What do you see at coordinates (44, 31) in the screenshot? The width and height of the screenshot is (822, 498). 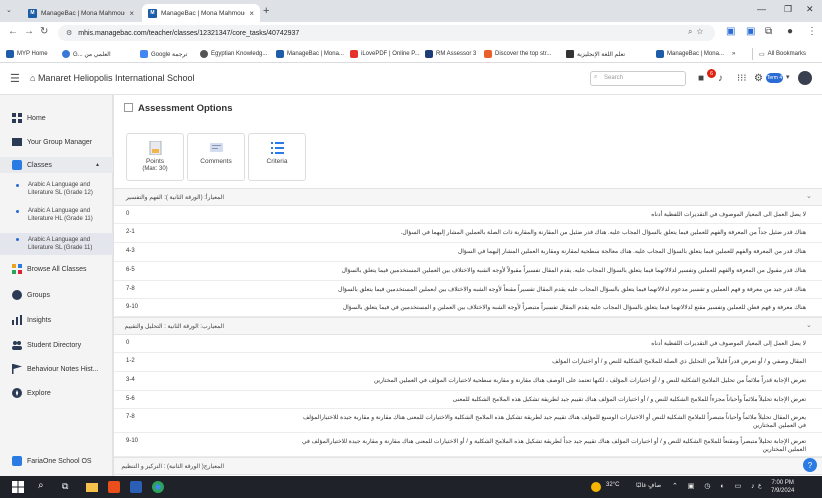 I see `reload-icon: ↻` at bounding box center [44, 31].